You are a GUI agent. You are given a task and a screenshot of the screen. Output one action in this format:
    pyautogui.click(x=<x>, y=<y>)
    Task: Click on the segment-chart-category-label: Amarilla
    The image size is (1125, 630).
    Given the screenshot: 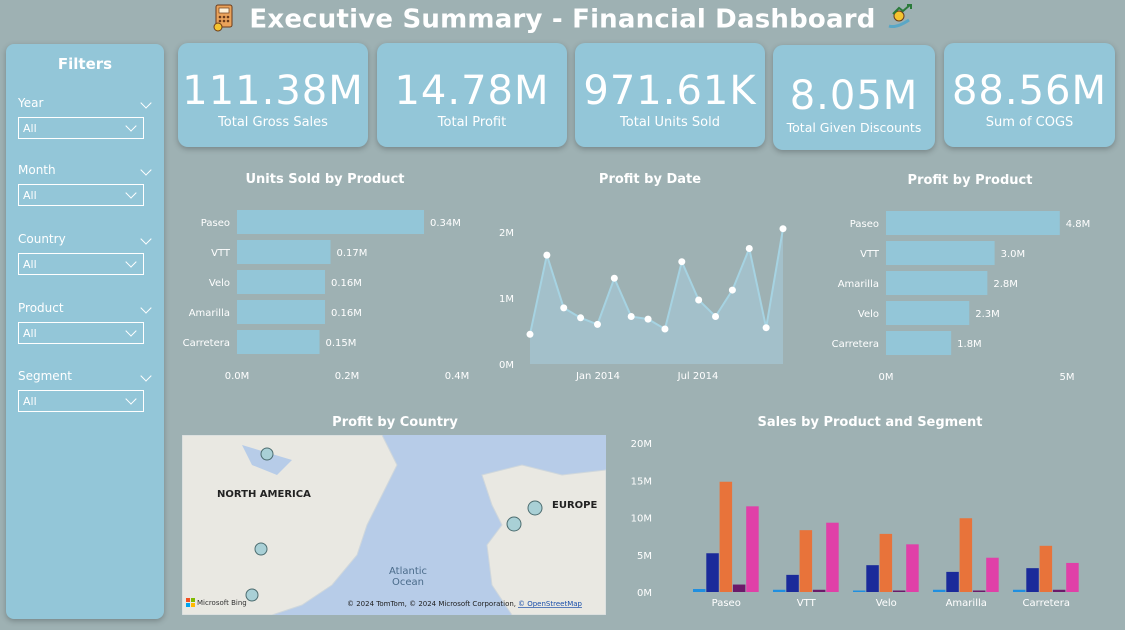 What is the action you would take?
    pyautogui.click(x=966, y=603)
    